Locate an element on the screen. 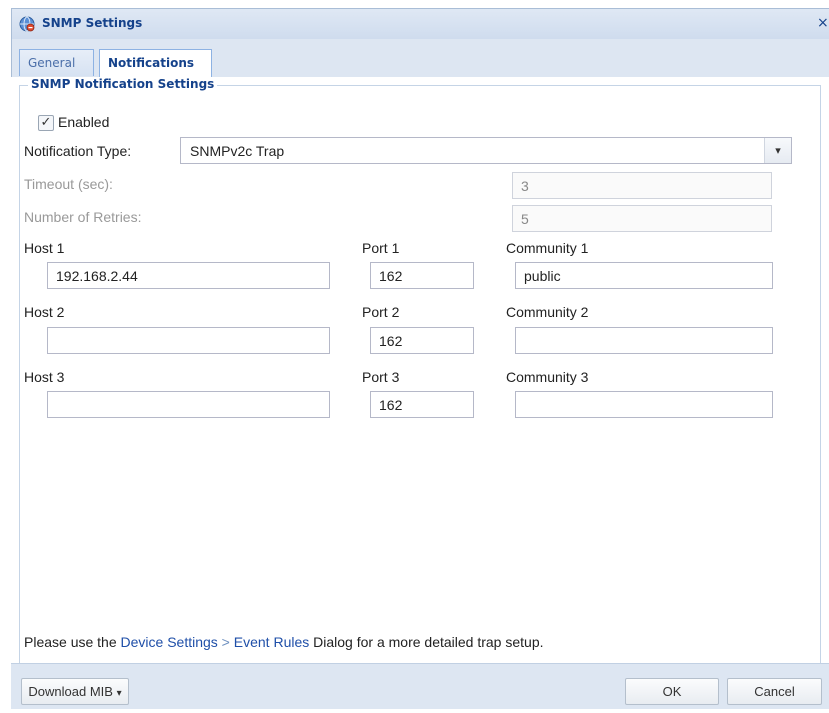  hint-prefix: Please use the is located at coordinates (72, 642).